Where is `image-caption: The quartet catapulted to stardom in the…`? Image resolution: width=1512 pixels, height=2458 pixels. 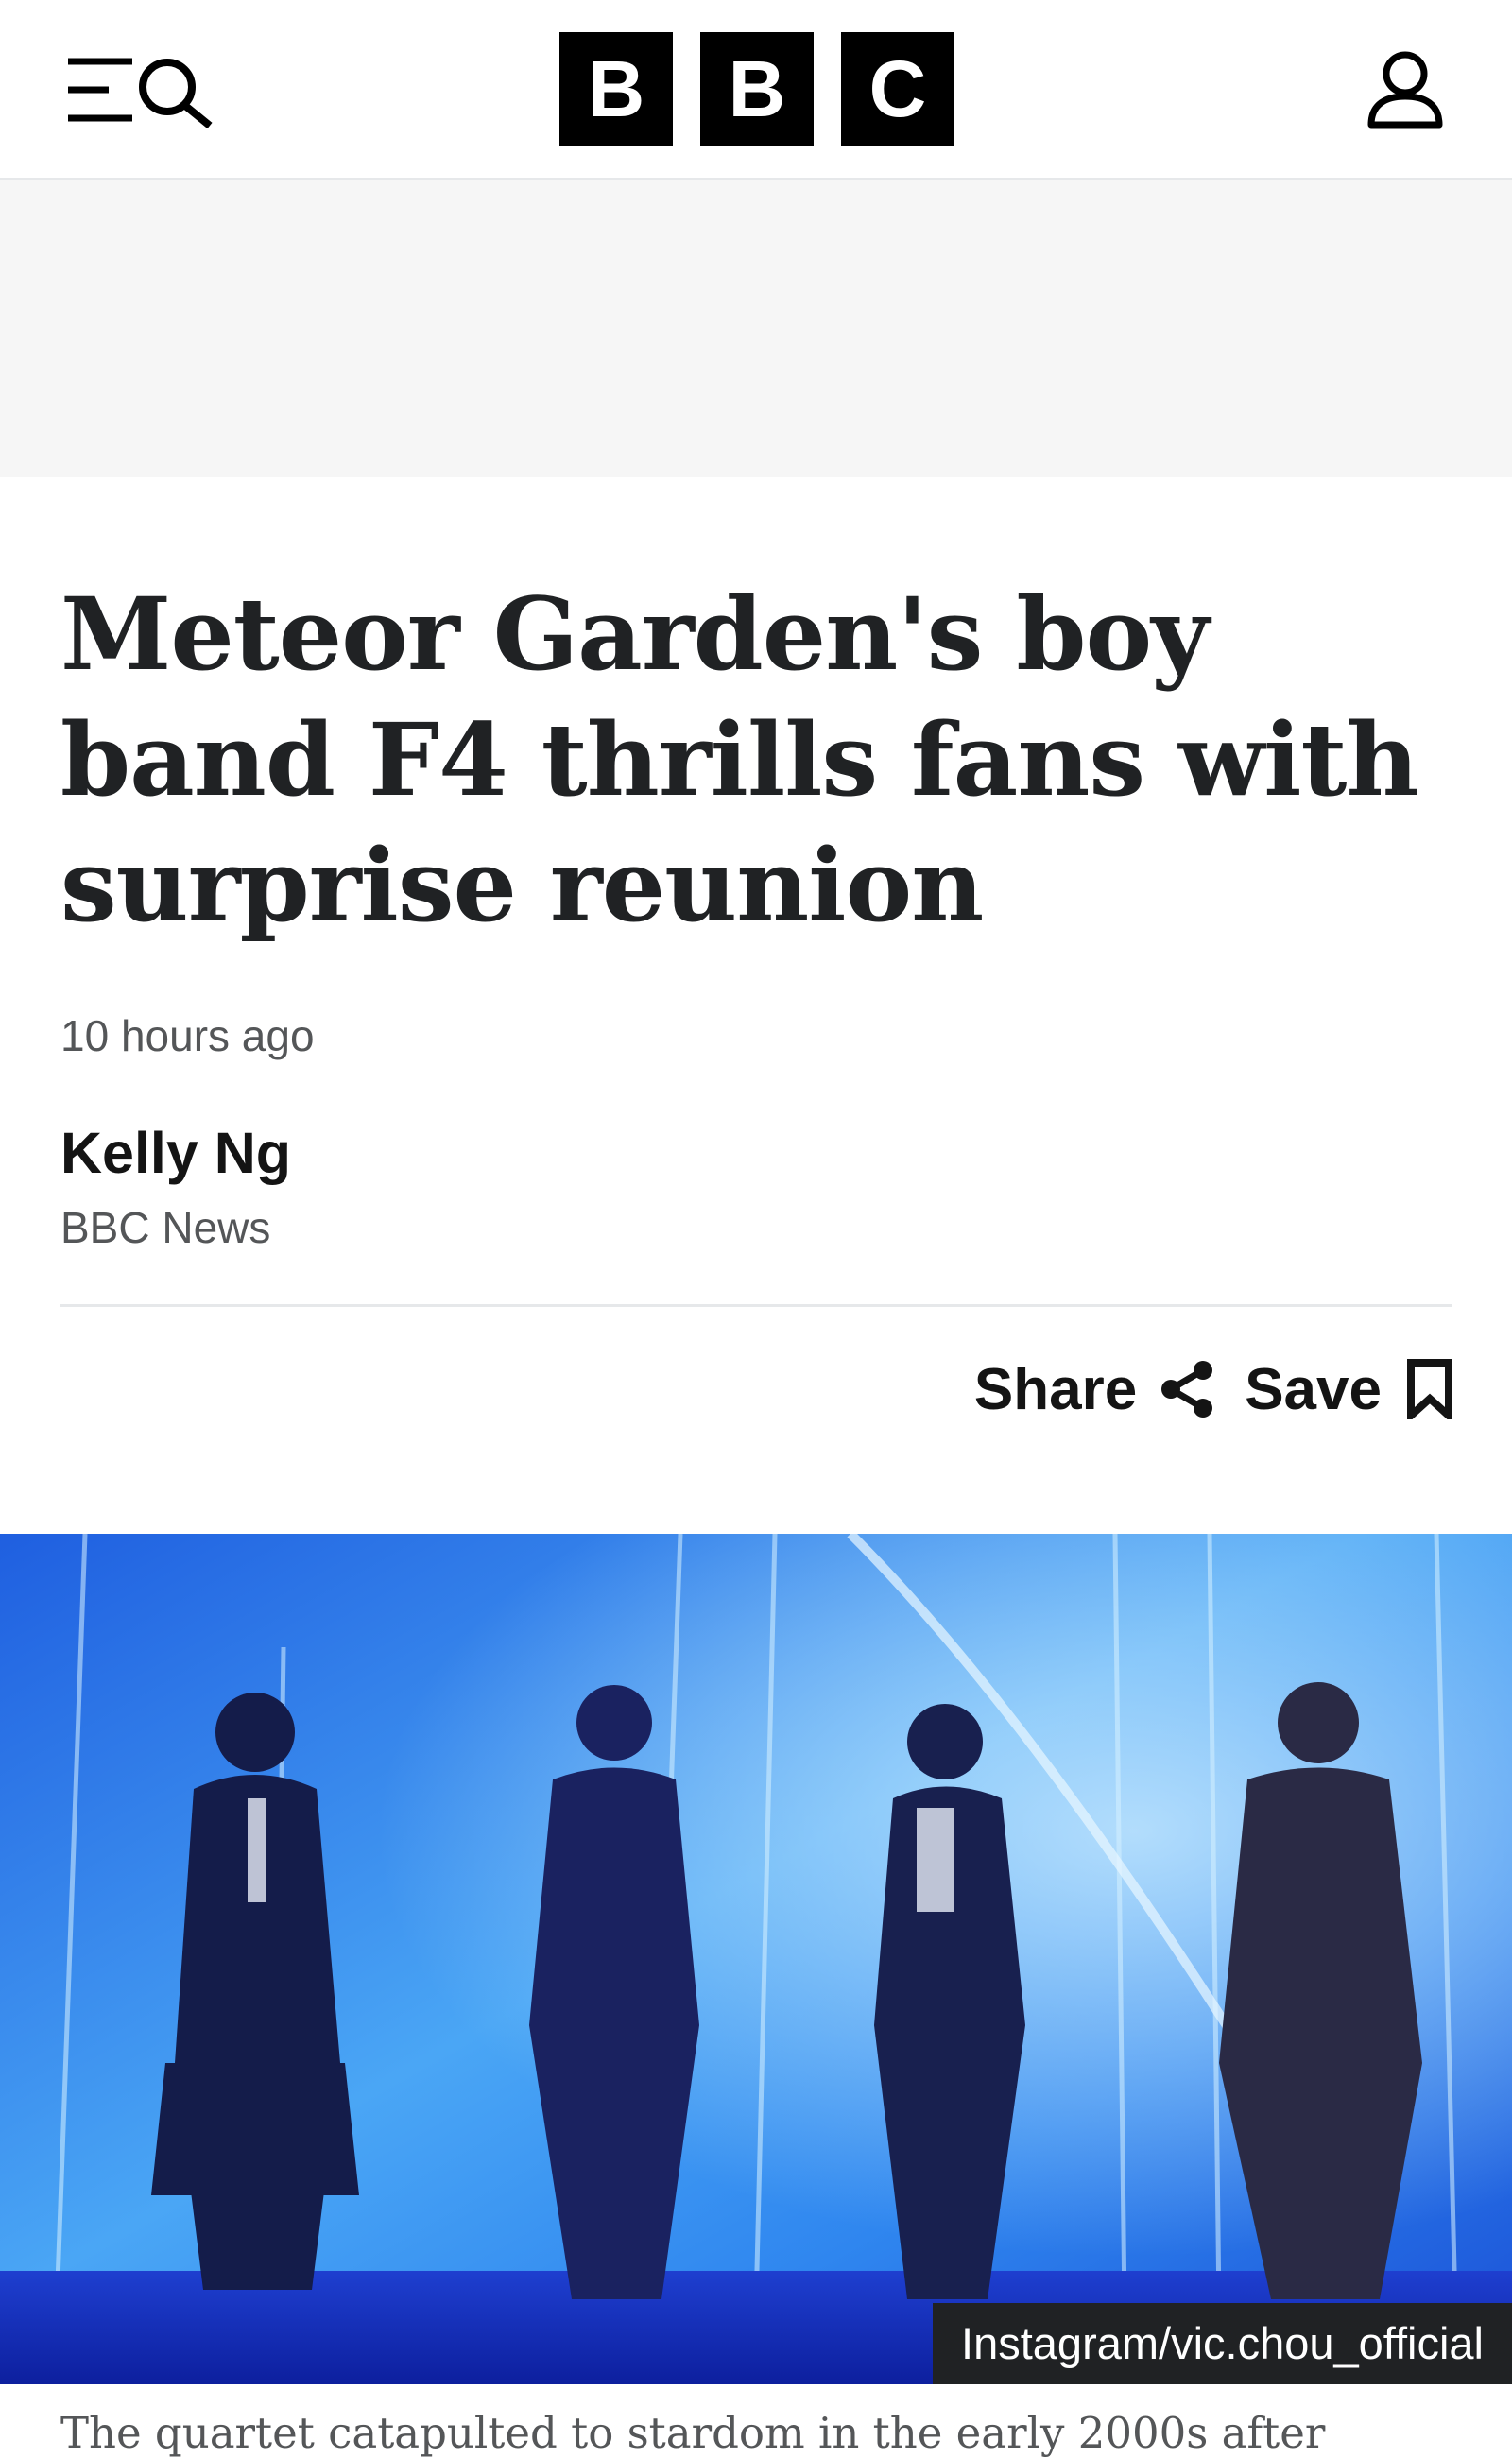 image-caption: The quartet catapulted to stardom in the… is located at coordinates (693, 2433).